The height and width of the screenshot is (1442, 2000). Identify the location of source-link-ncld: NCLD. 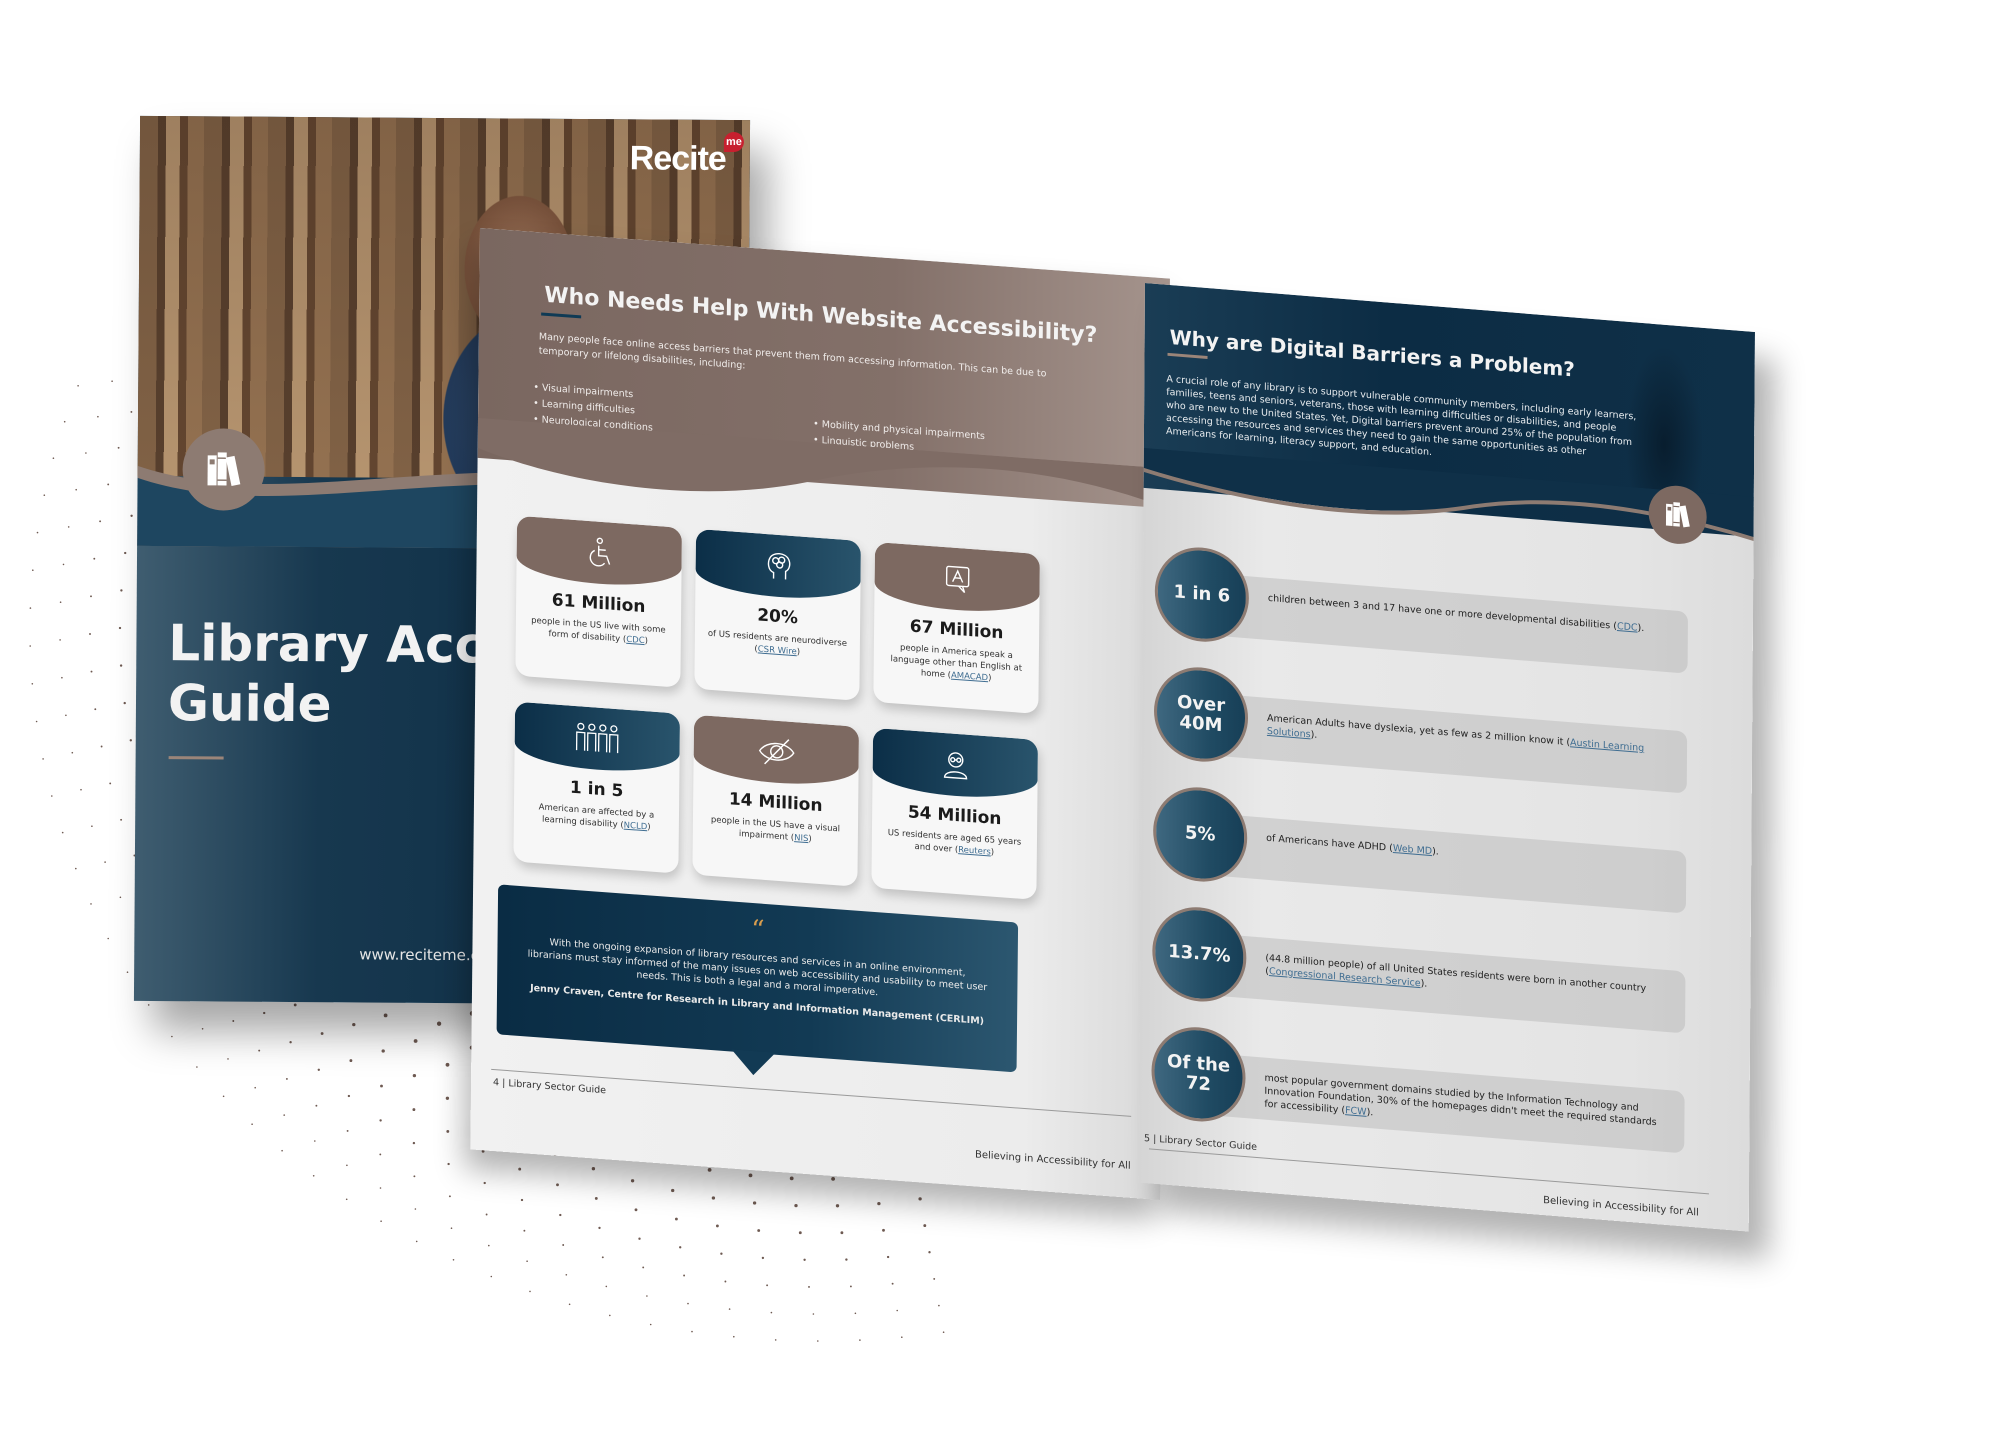
(636, 827).